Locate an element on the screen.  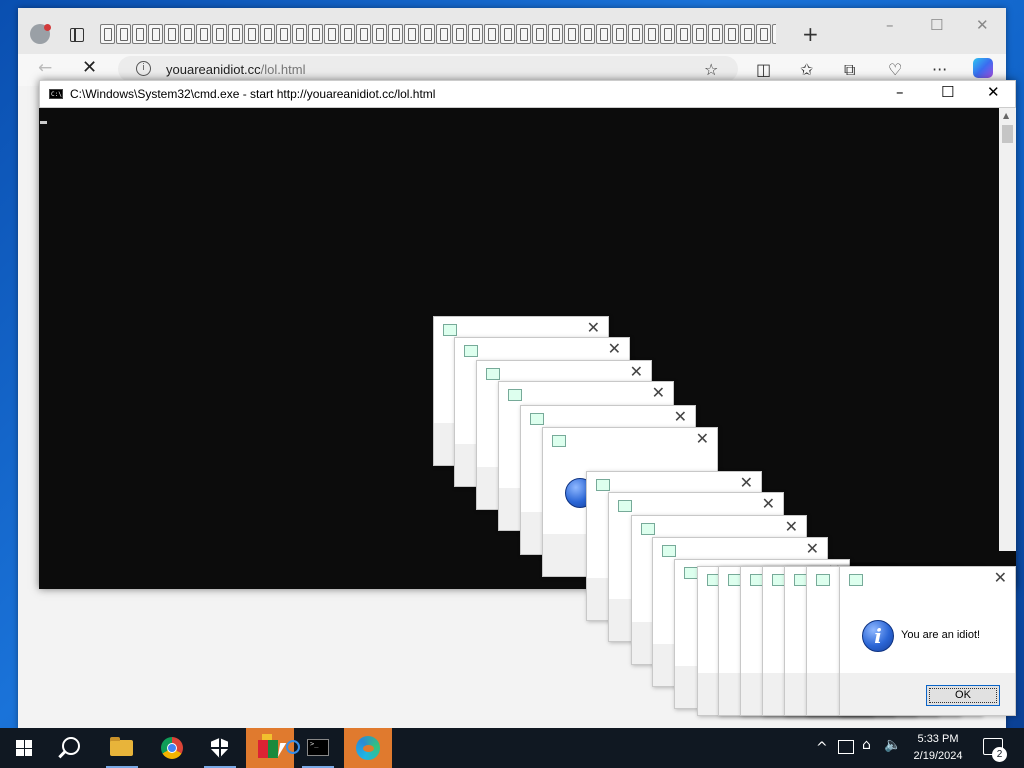
ok-button: OK is located at coordinates (963, 695).